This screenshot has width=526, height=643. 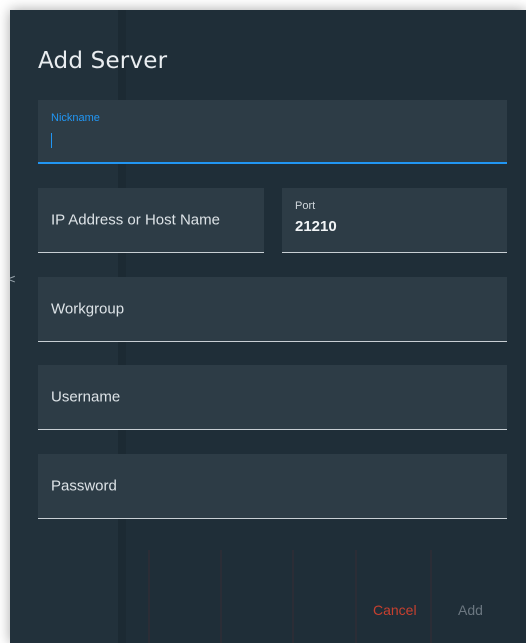 I want to click on port-field: Port 21210, so click(x=394, y=220).